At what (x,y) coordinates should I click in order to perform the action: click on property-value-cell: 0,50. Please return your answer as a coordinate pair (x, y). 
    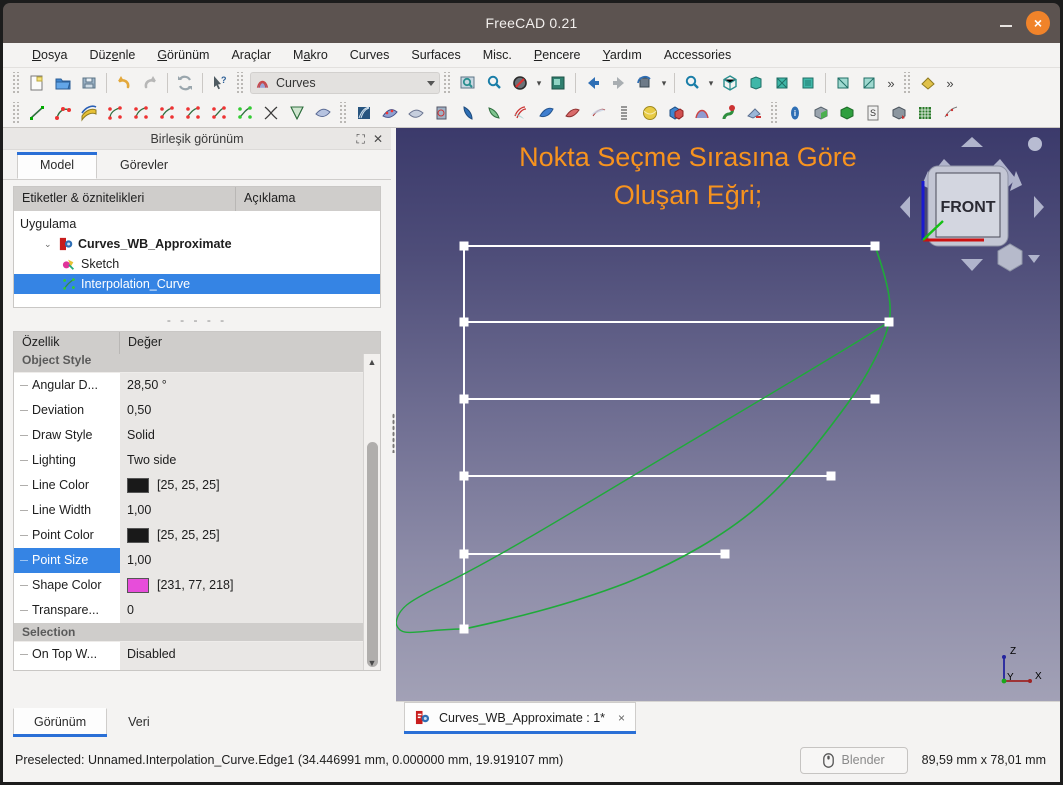
    Looking at the image, I should click on (250, 410).